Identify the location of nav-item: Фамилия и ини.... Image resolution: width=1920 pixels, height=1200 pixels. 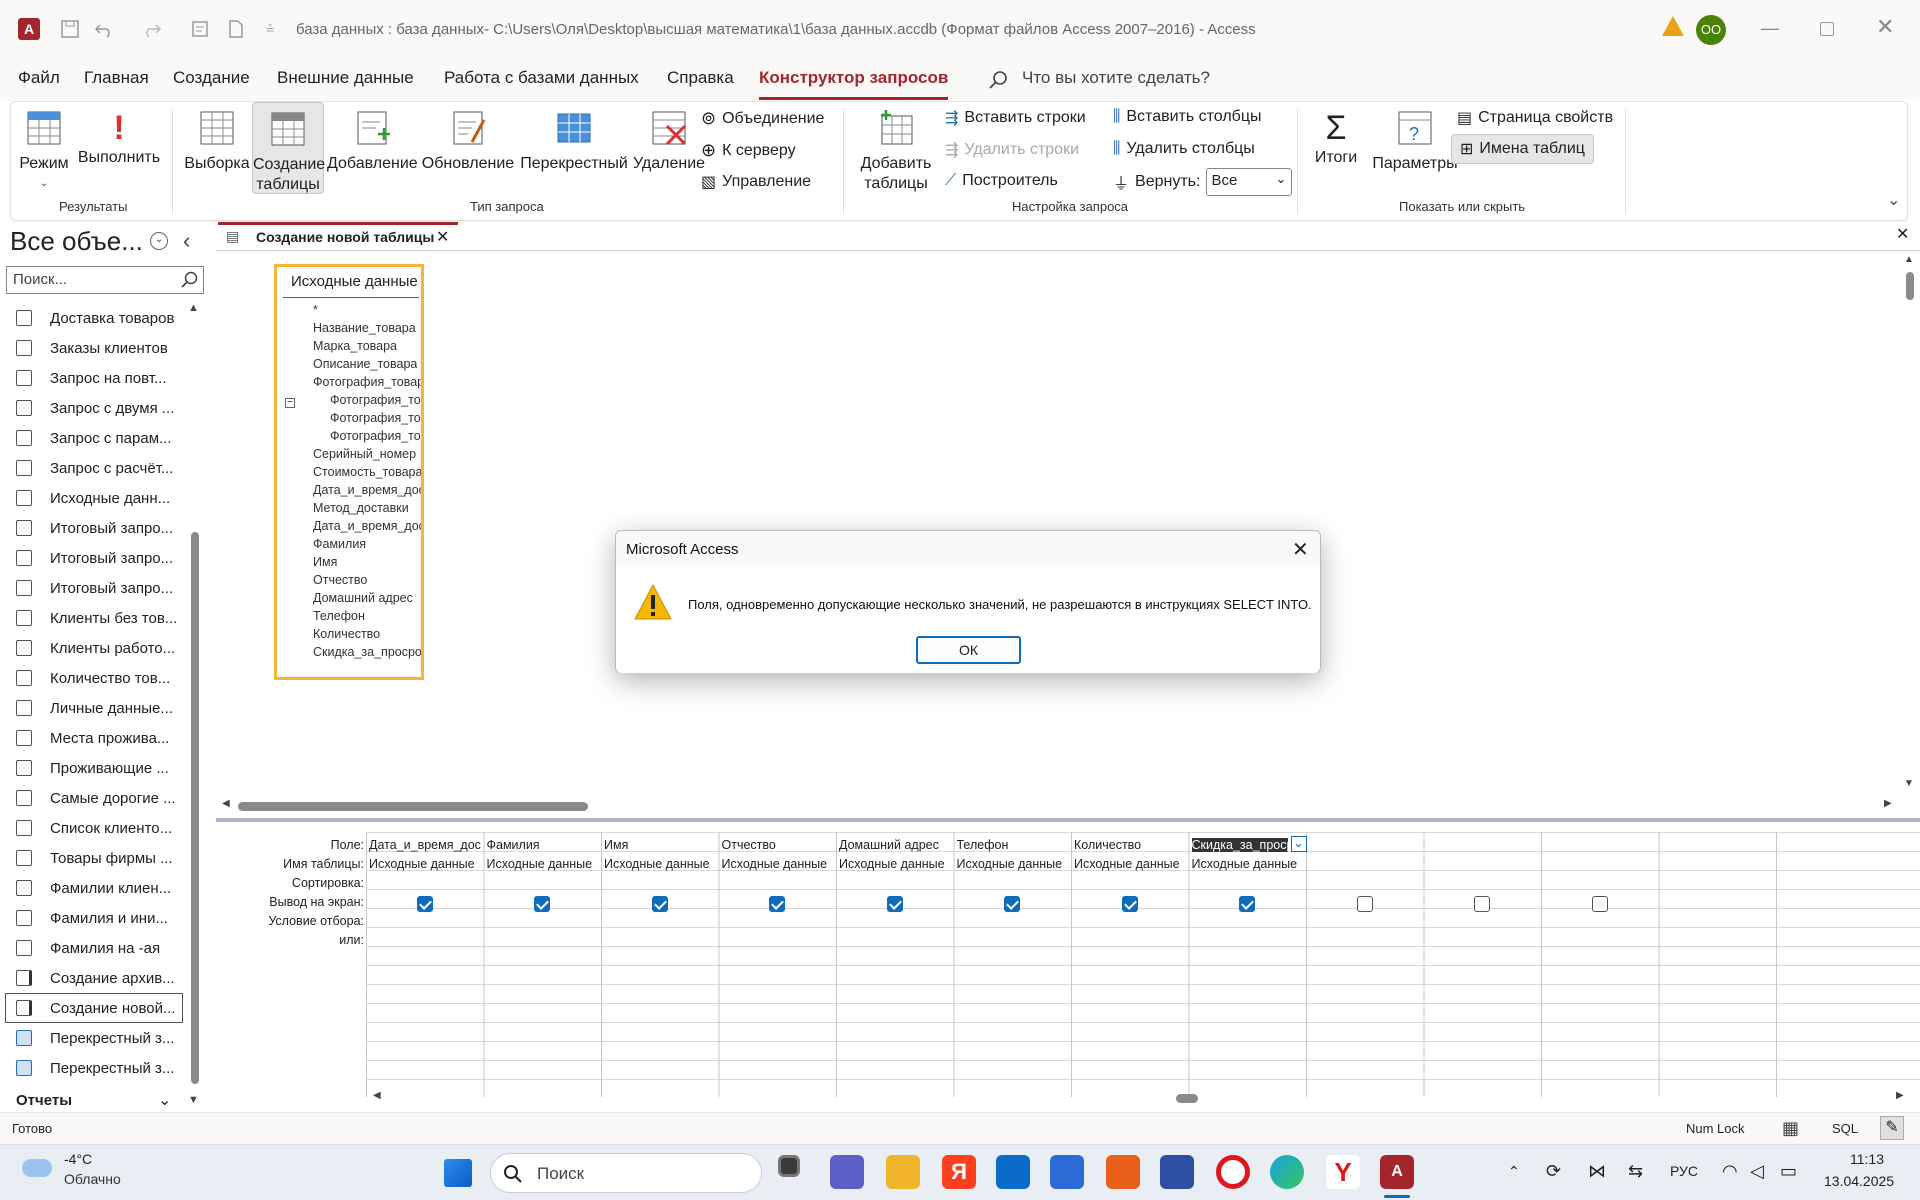
(100, 918).